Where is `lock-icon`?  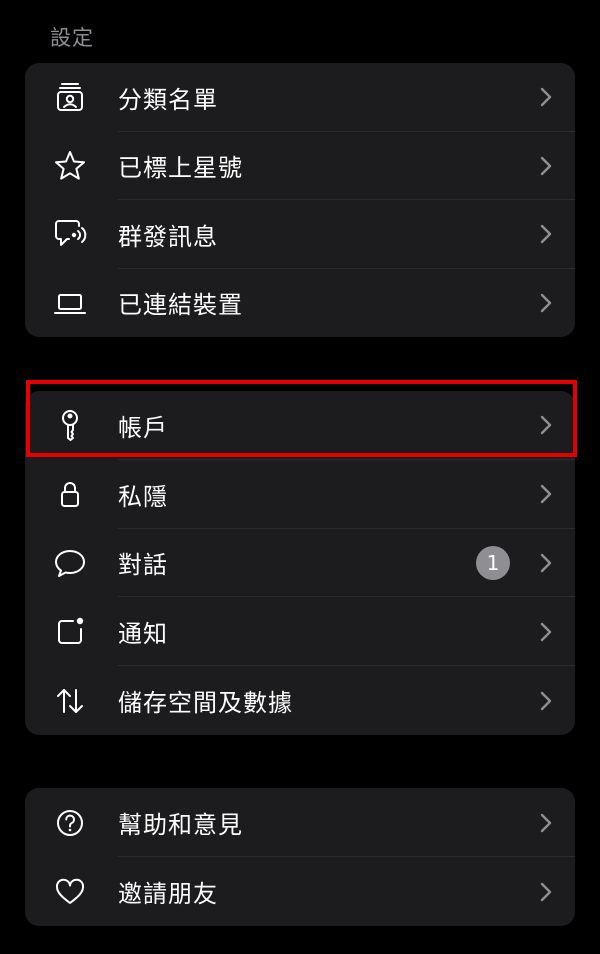 lock-icon is located at coordinates (70, 494).